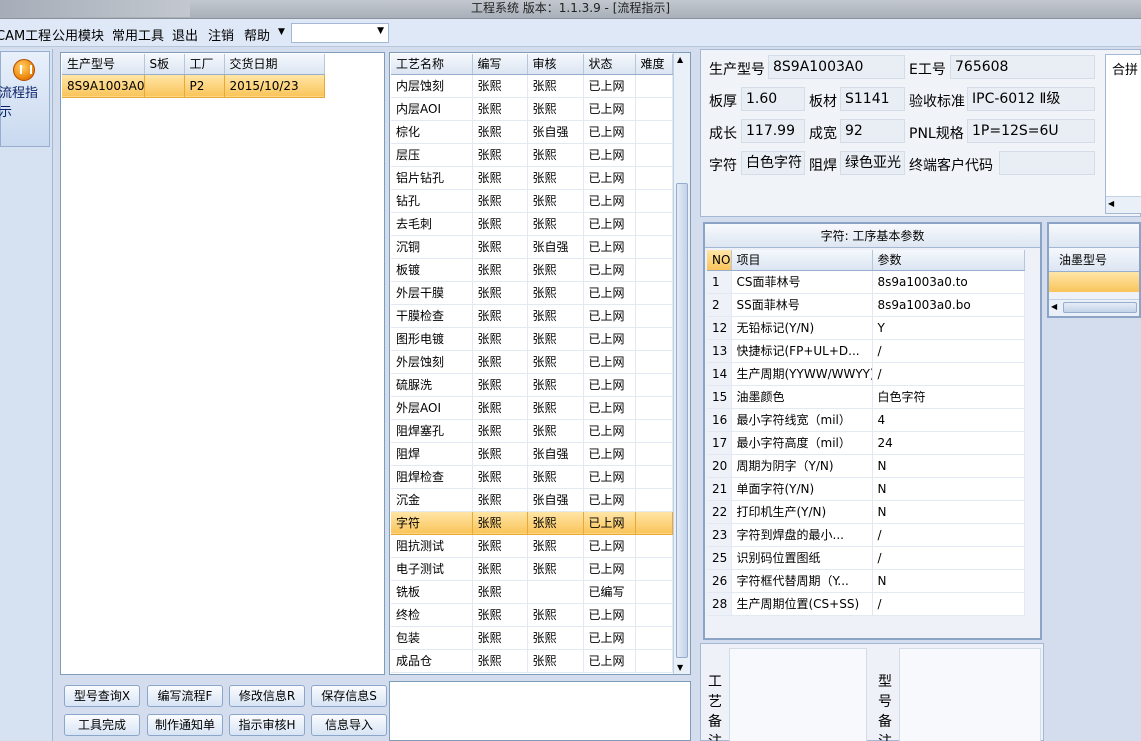 The image size is (1141, 741). Describe the element at coordinates (532, 201) in the screenshot. I see `table-row: 钻孔 张熙 张熙 已上网` at that location.